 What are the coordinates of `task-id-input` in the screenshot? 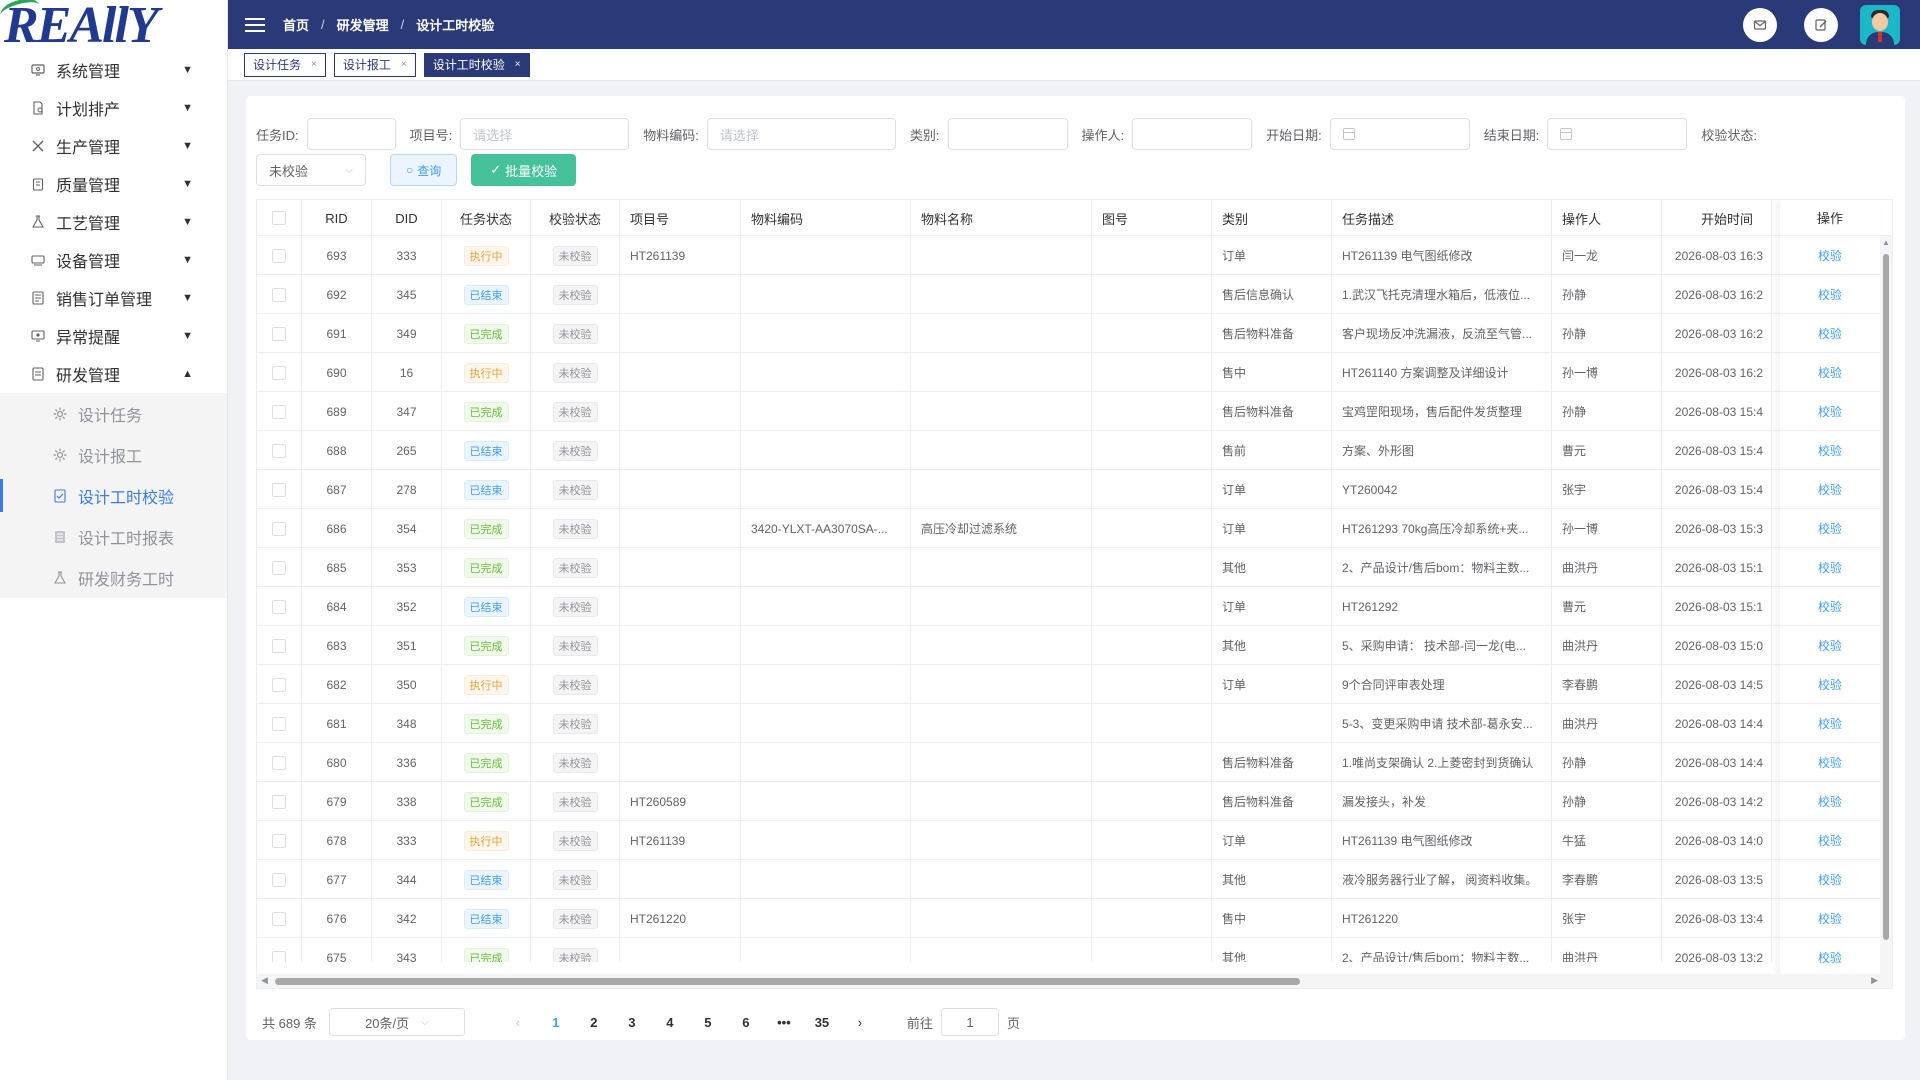 It's located at (351, 134).